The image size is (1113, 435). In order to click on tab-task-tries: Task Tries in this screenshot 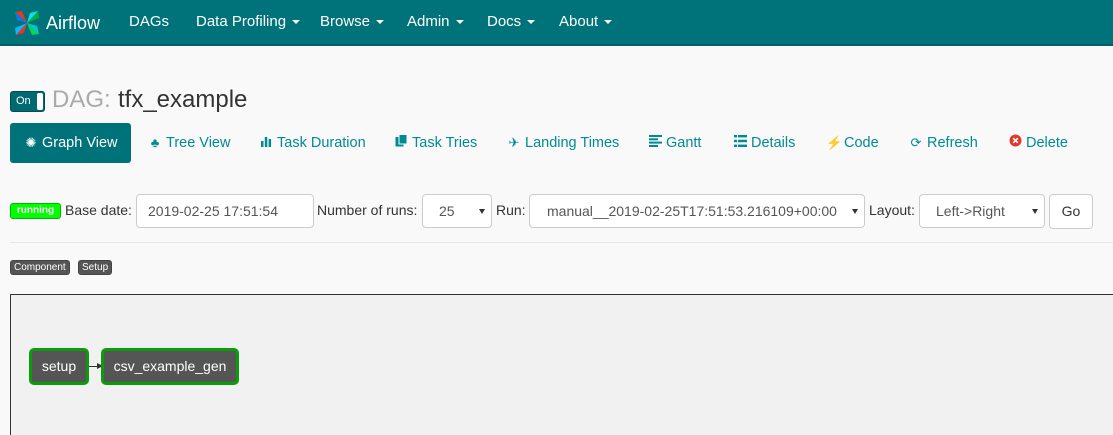, I will do `click(435, 143)`.